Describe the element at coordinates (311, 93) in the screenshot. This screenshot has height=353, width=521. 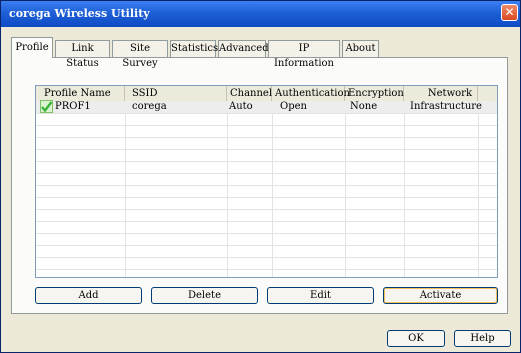
I see `column-header-authentication: Authentication` at that location.